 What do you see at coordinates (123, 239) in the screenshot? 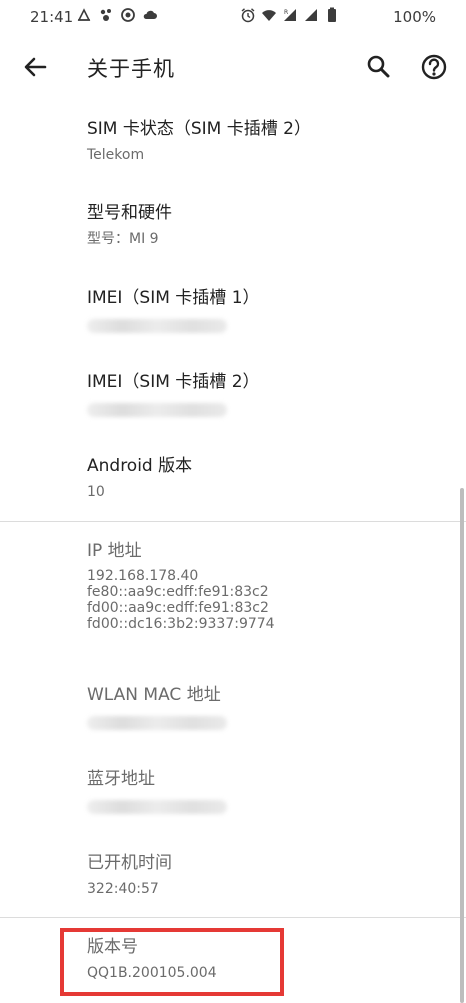
I see `item-subtitle: 型号：MI 9` at bounding box center [123, 239].